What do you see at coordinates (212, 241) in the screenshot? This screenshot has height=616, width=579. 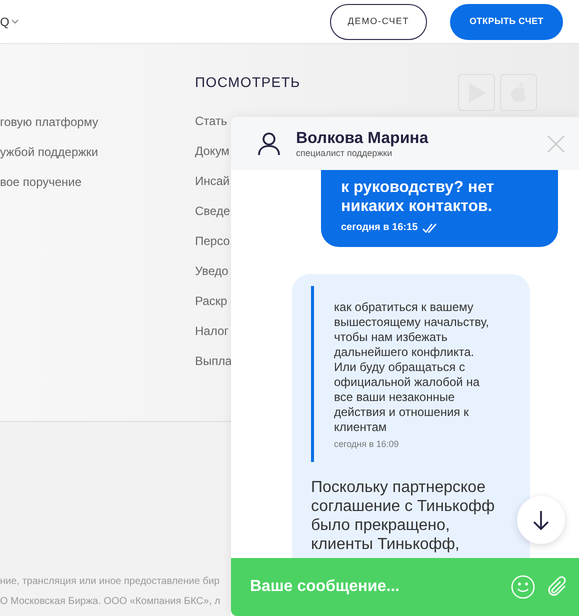 I see `footer-link: Персо` at bounding box center [212, 241].